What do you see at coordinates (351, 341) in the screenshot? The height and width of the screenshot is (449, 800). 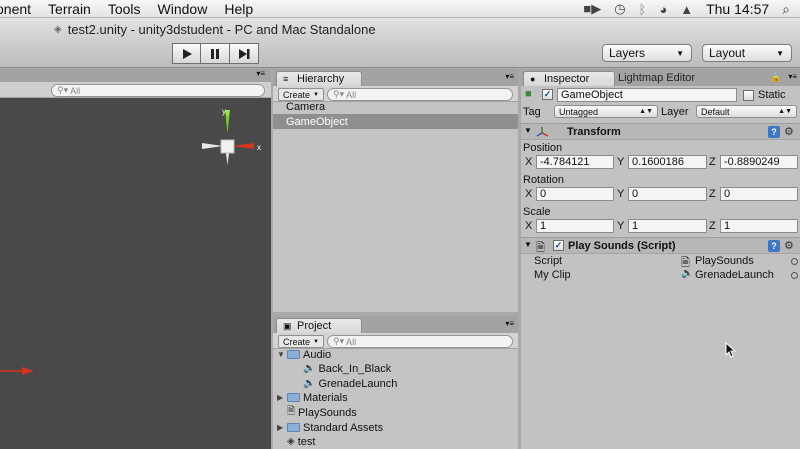 I see `project-search-placeholder: All` at bounding box center [351, 341].